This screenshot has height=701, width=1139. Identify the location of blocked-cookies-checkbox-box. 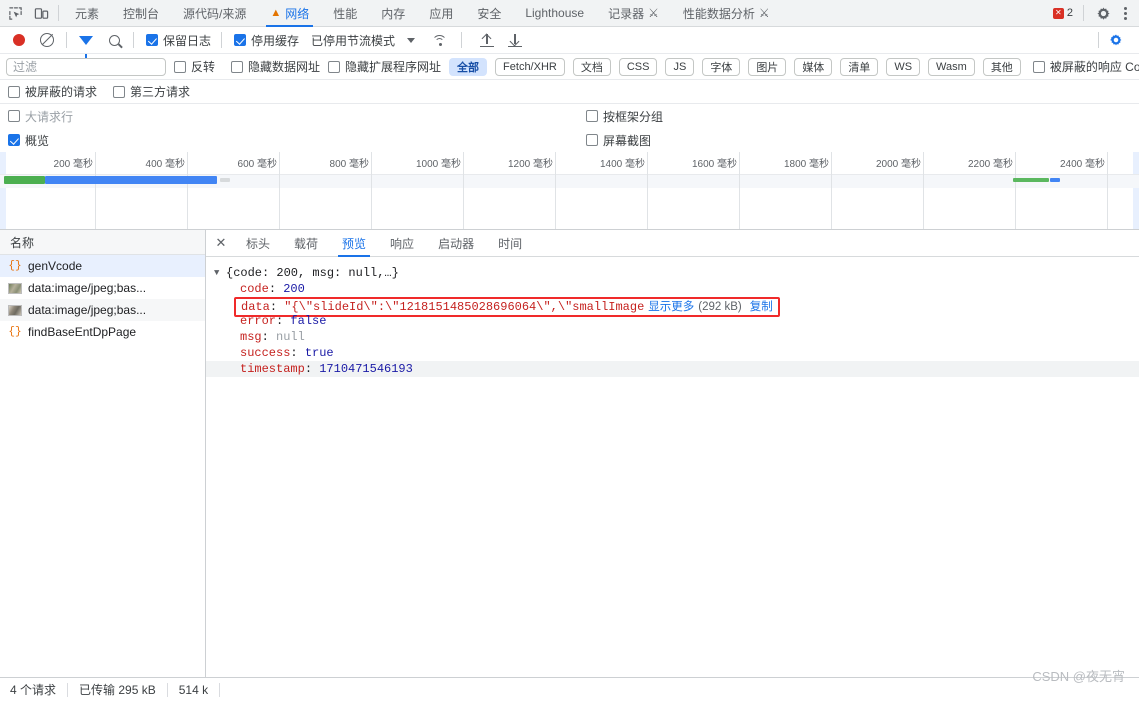
(1038, 66).